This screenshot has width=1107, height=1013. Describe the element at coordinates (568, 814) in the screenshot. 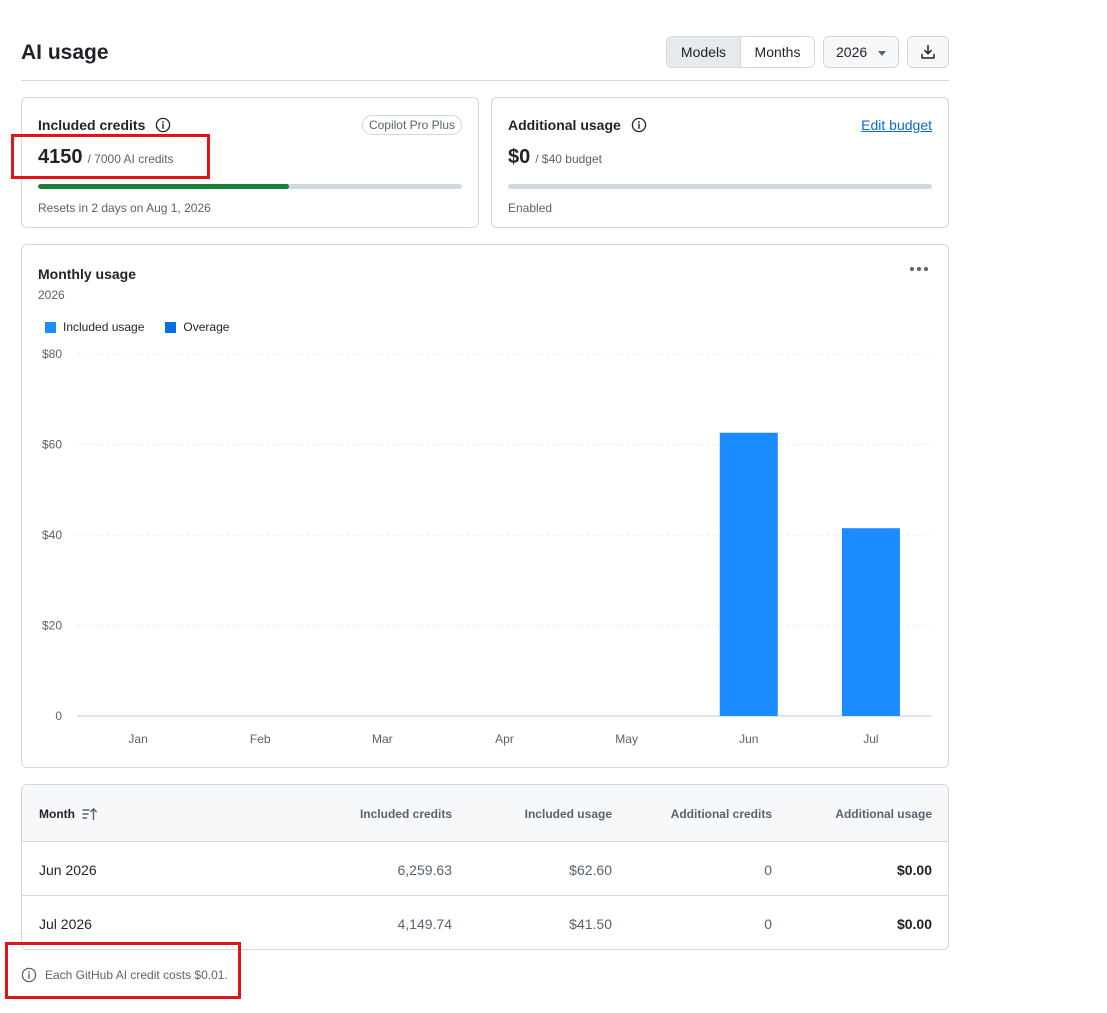

I see `column-header-included-usage: Included usage` at that location.